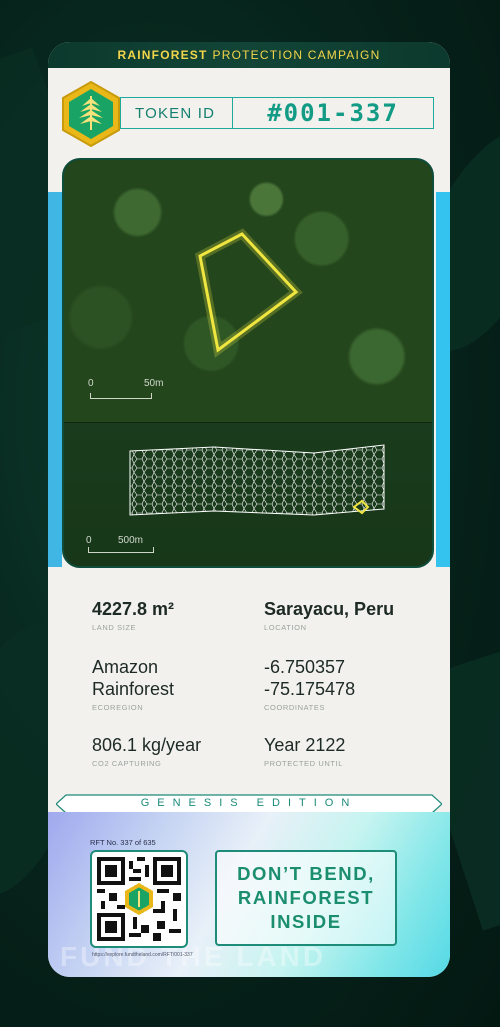 The width and height of the screenshot is (500, 1027). I want to click on stat-land-size: 4227.8 m² LAND SIZE, so click(133, 615).